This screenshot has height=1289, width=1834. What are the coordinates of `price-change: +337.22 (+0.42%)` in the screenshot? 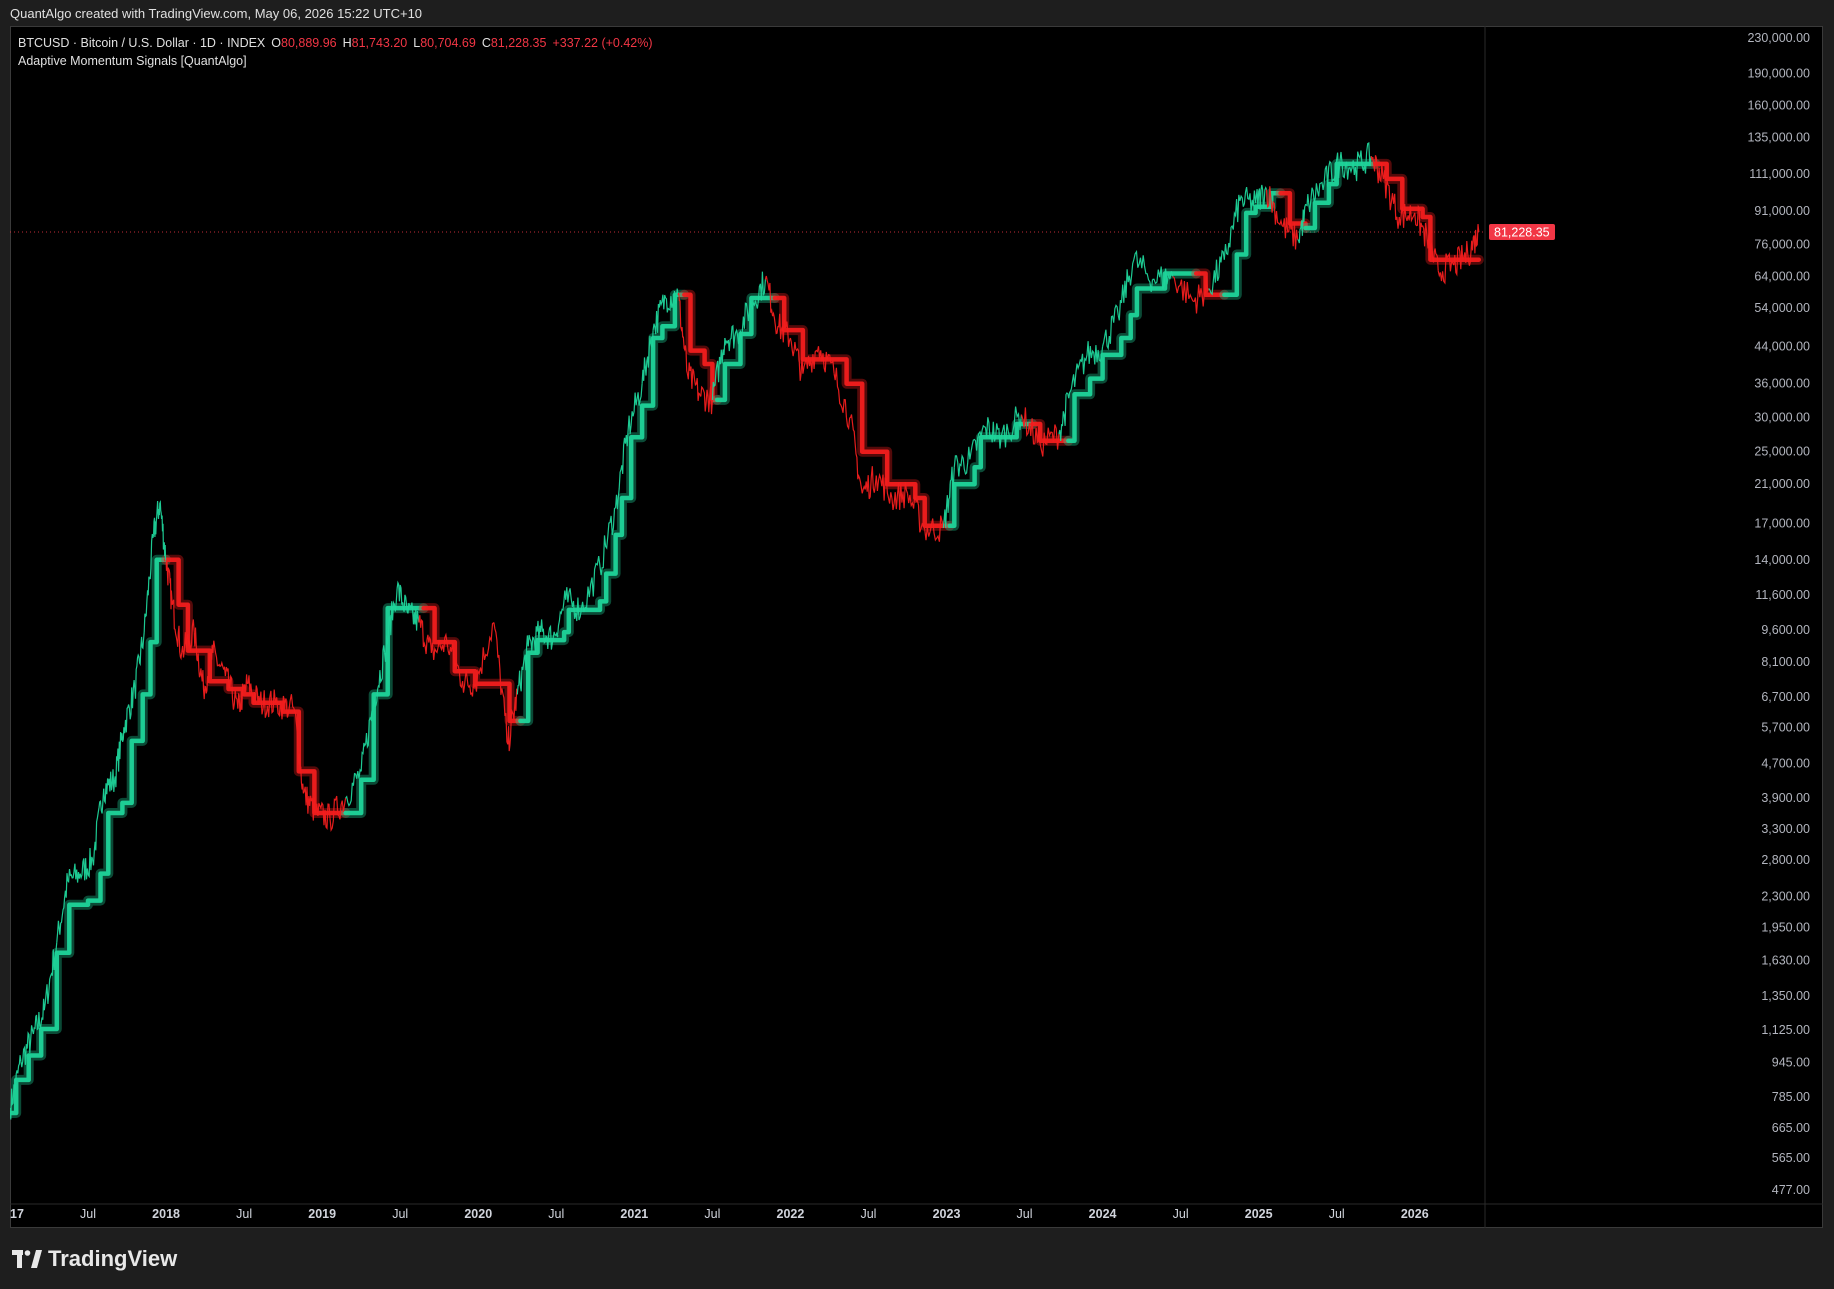 It's located at (602, 43).